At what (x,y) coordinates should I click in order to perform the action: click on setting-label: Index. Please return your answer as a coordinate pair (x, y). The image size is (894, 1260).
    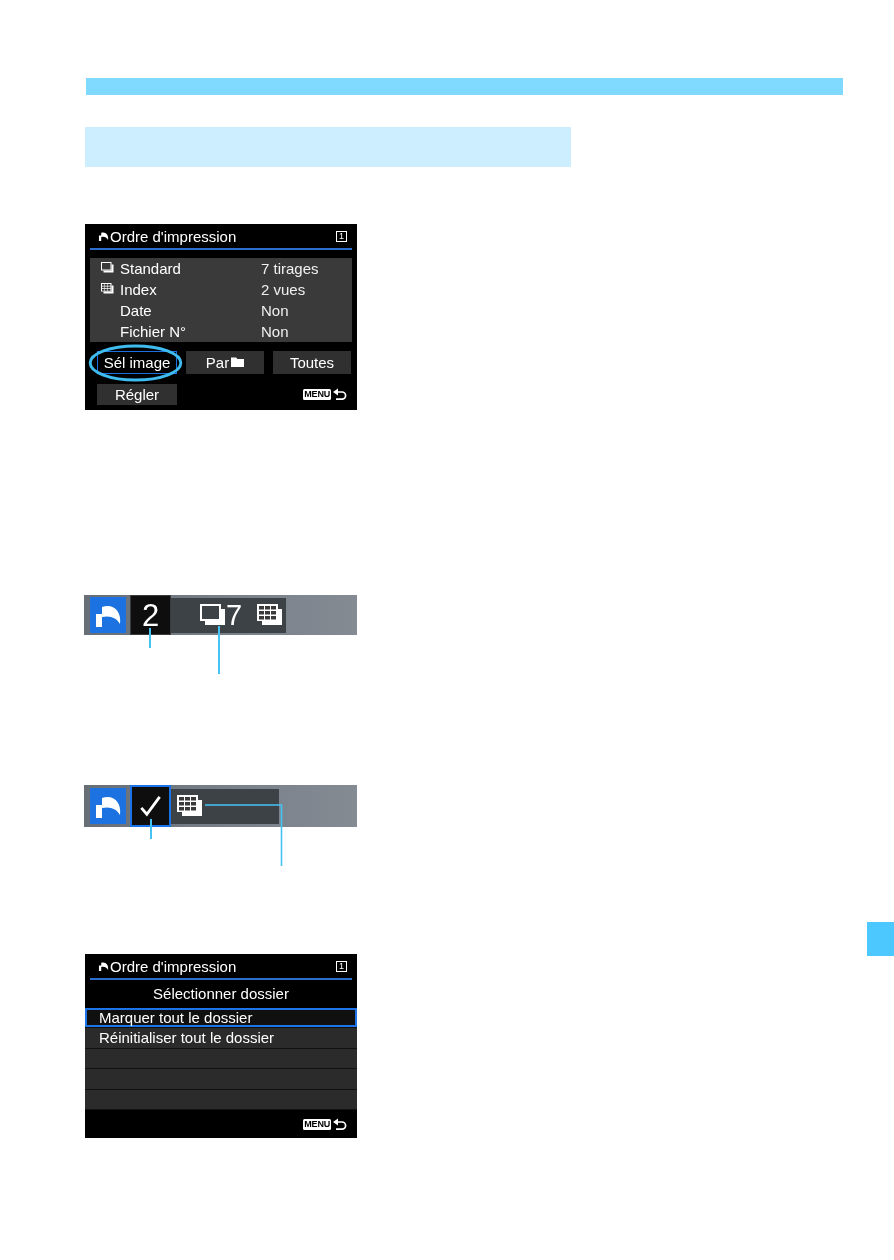
    Looking at the image, I should click on (139, 289).